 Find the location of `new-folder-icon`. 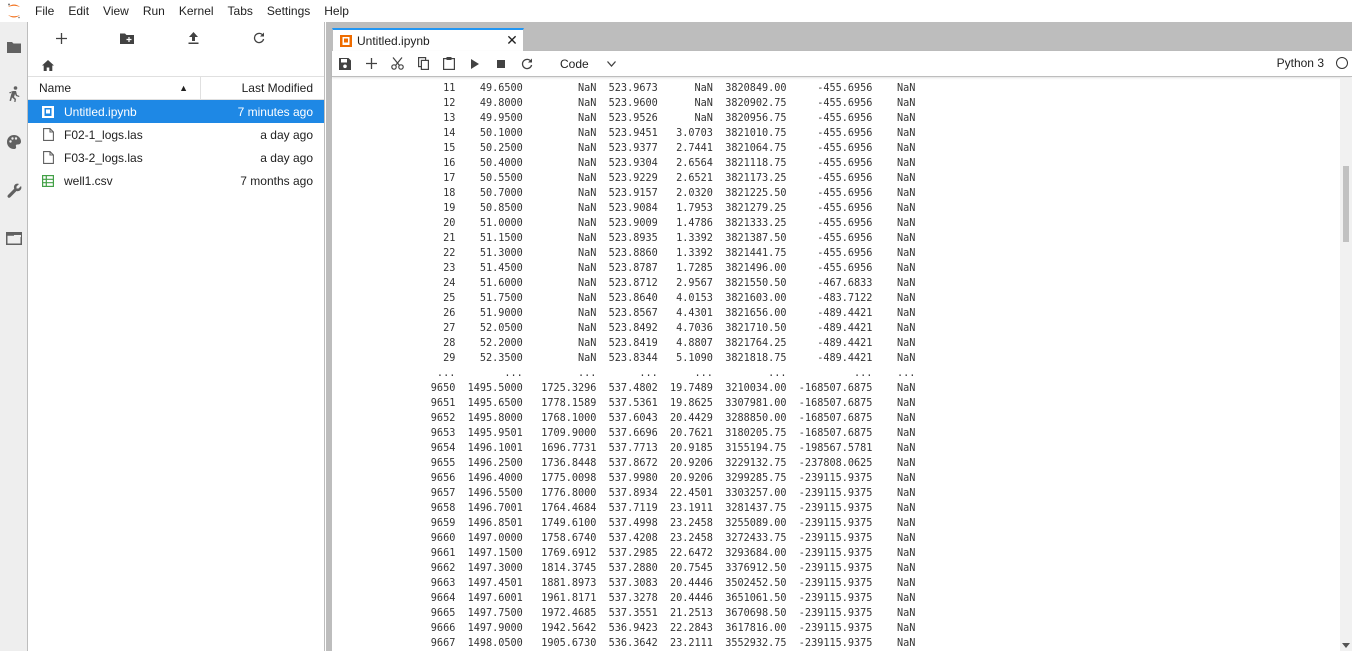

new-folder-icon is located at coordinates (127, 38).